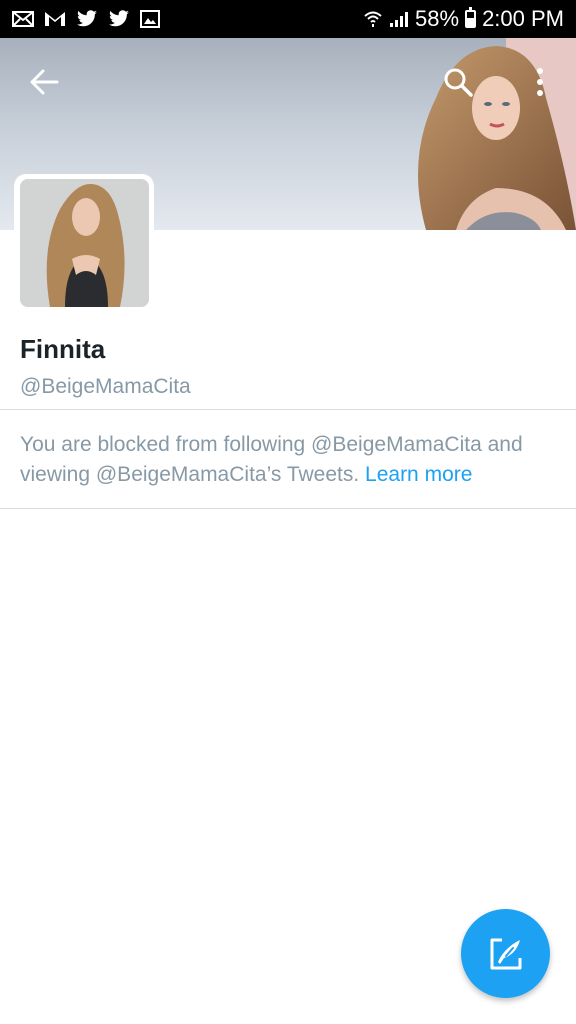 The height and width of the screenshot is (1024, 576). Describe the element at coordinates (437, 18) in the screenshot. I see `battery-percentage: 58%` at that location.